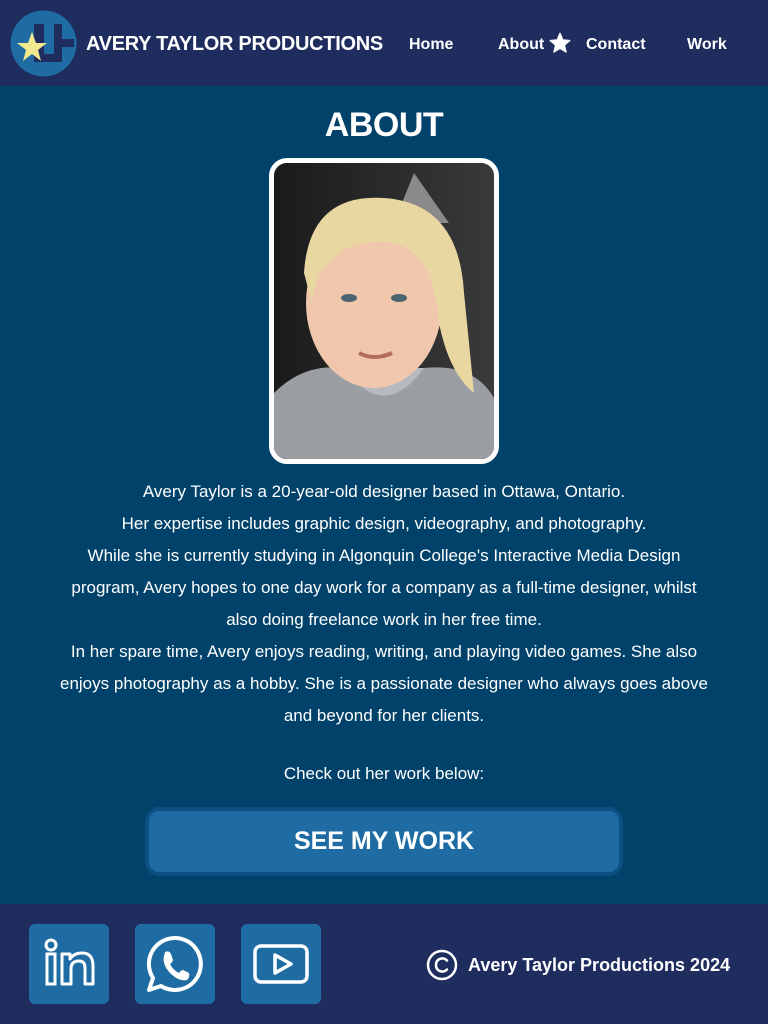 Image resolution: width=768 pixels, height=1024 pixels. I want to click on logo, so click(43, 43).